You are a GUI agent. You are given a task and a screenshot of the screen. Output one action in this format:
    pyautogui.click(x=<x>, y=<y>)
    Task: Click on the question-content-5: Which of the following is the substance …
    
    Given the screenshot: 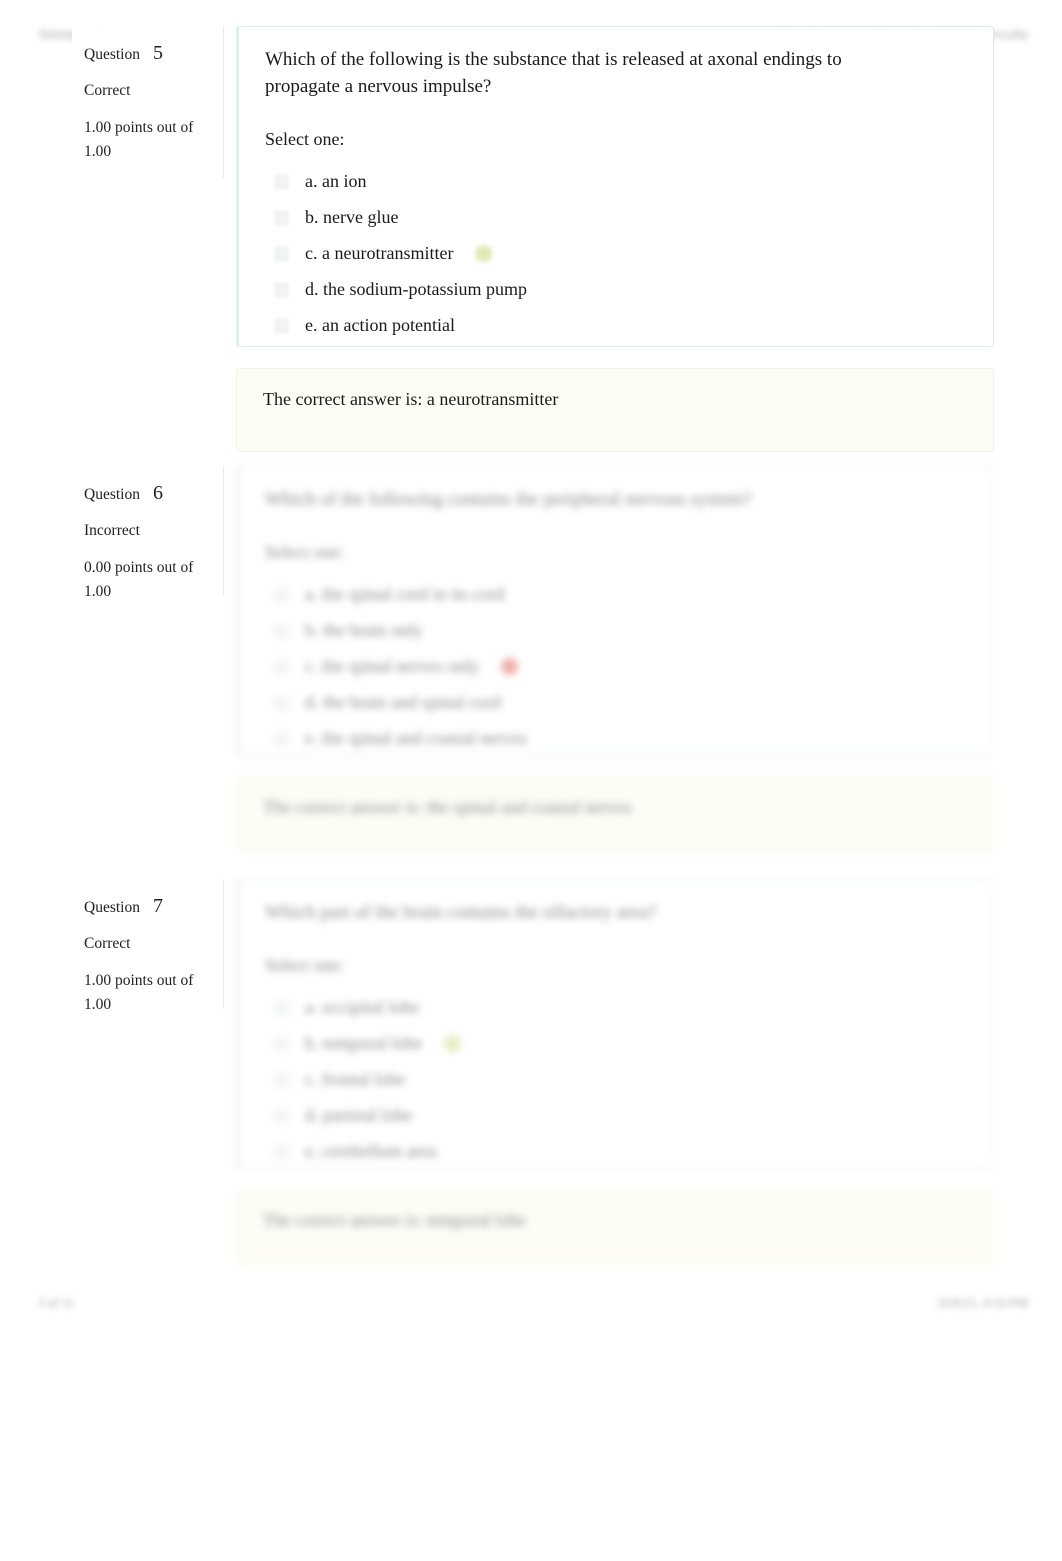 What is the action you would take?
    pyautogui.click(x=615, y=186)
    